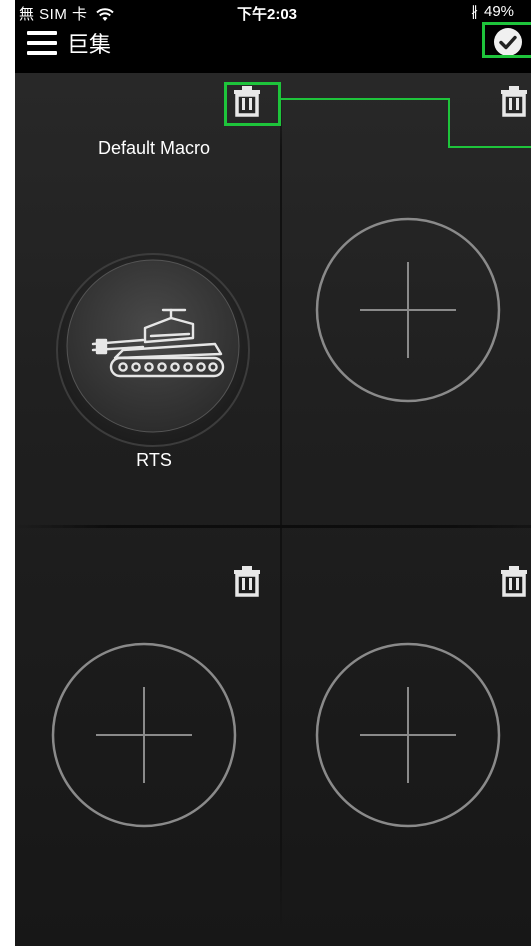 The height and width of the screenshot is (946, 531). I want to click on battery-status: ∦ 49%, so click(492, 11).